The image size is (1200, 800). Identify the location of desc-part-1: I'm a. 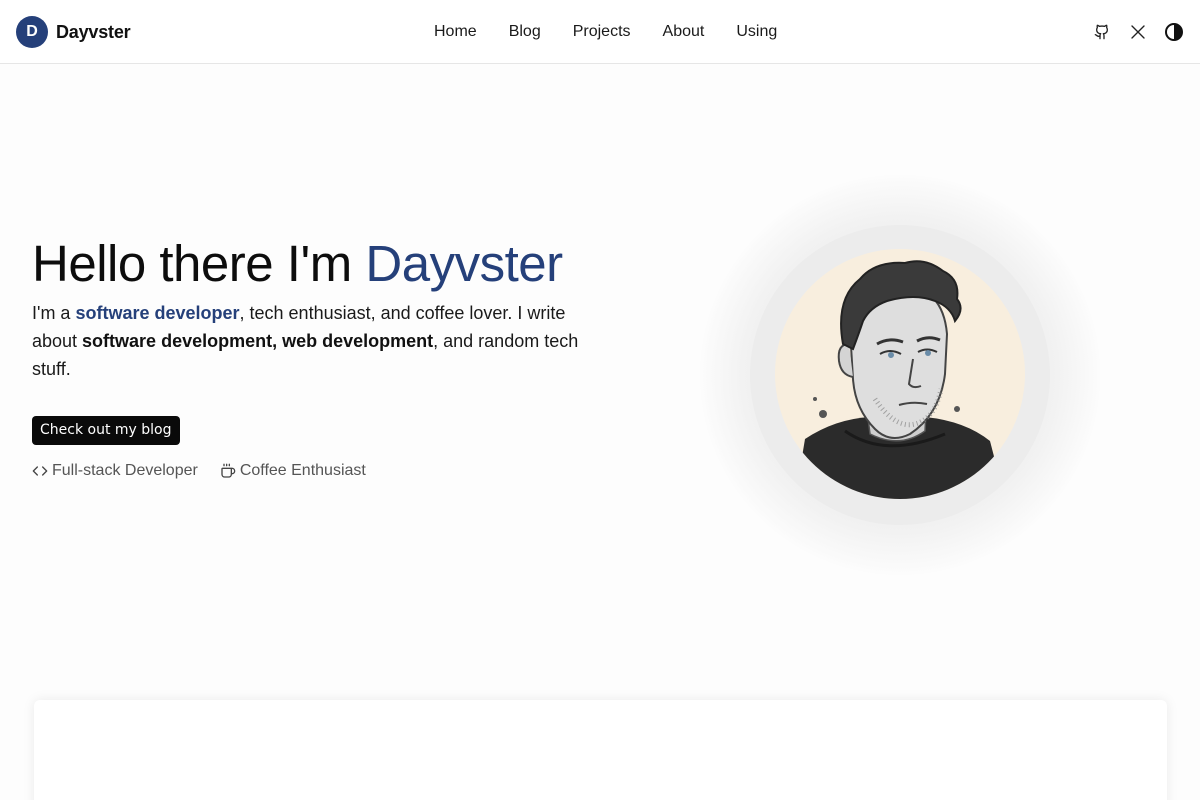
(54, 313).